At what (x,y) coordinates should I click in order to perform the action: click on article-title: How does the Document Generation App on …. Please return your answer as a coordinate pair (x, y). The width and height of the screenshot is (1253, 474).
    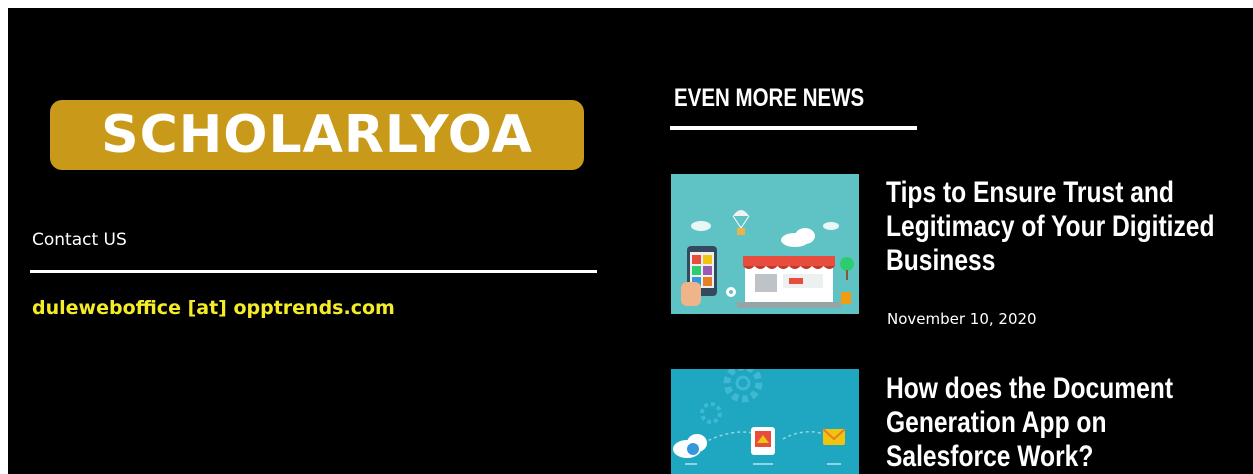
    Looking at the image, I should click on (1058, 423).